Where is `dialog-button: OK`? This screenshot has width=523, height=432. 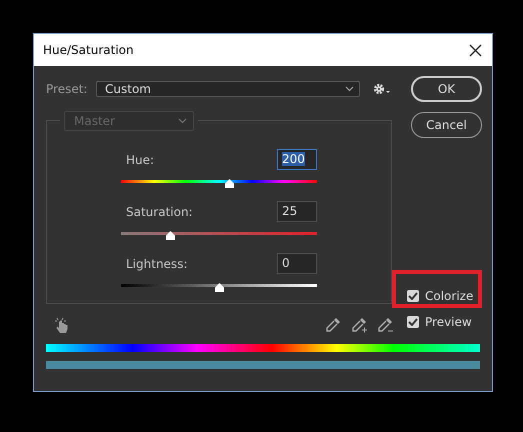 dialog-button: OK is located at coordinates (446, 89).